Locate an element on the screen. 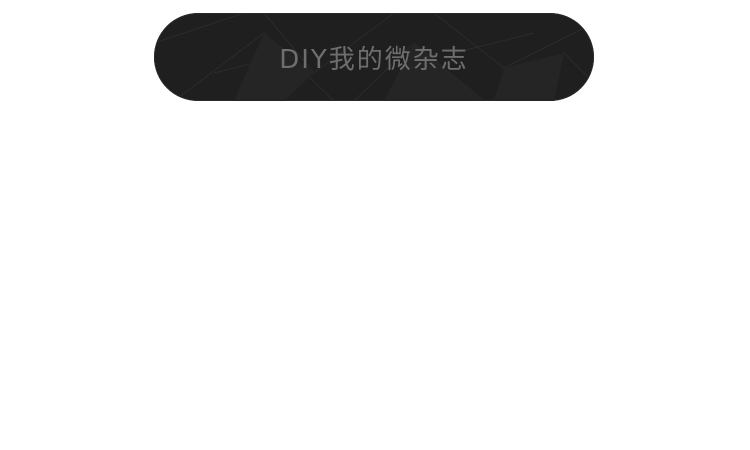  diy-magazine-button: DIY我的微杂志 is located at coordinates (374, 57).